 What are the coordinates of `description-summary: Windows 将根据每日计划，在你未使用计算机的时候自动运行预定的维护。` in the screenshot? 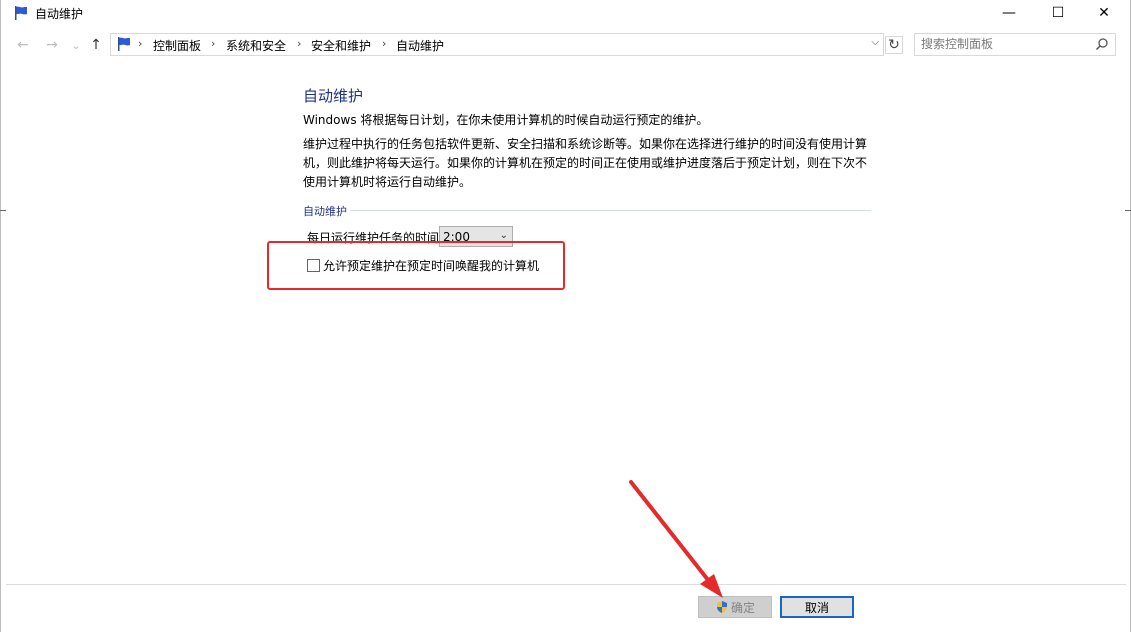 It's located at (506, 120).